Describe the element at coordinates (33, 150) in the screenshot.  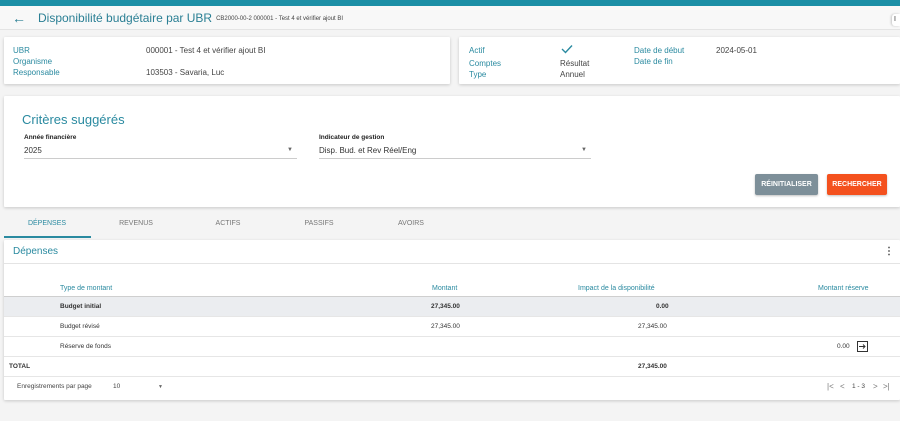
I see `year-select: 2025` at that location.